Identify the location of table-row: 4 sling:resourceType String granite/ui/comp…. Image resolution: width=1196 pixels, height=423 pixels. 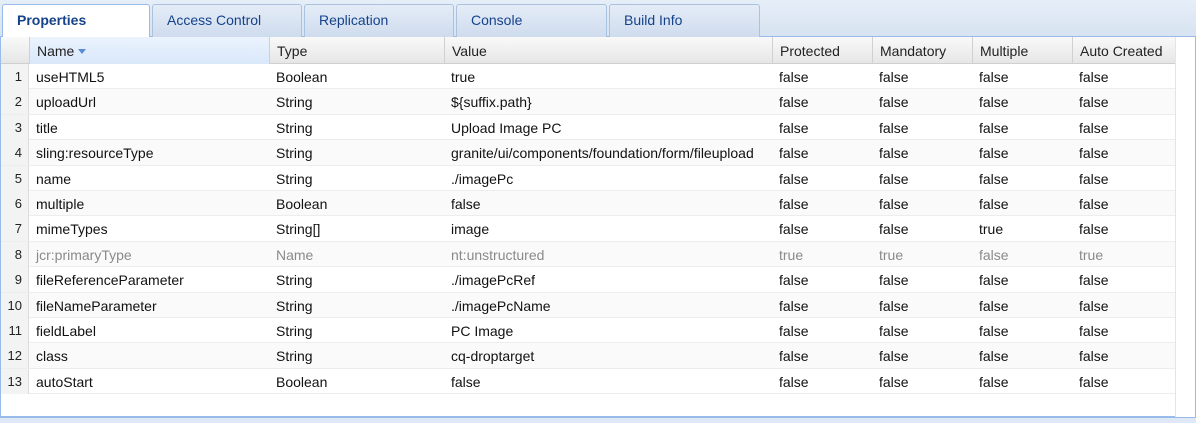
(588, 153).